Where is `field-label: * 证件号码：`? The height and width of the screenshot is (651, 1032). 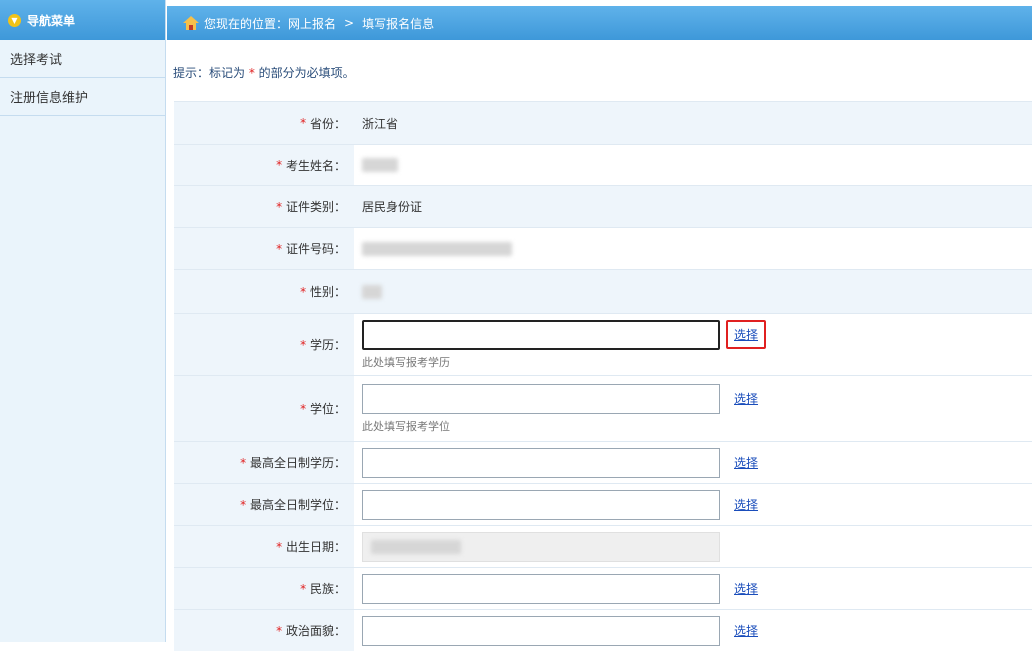
field-label: * 证件号码： is located at coordinates (264, 248).